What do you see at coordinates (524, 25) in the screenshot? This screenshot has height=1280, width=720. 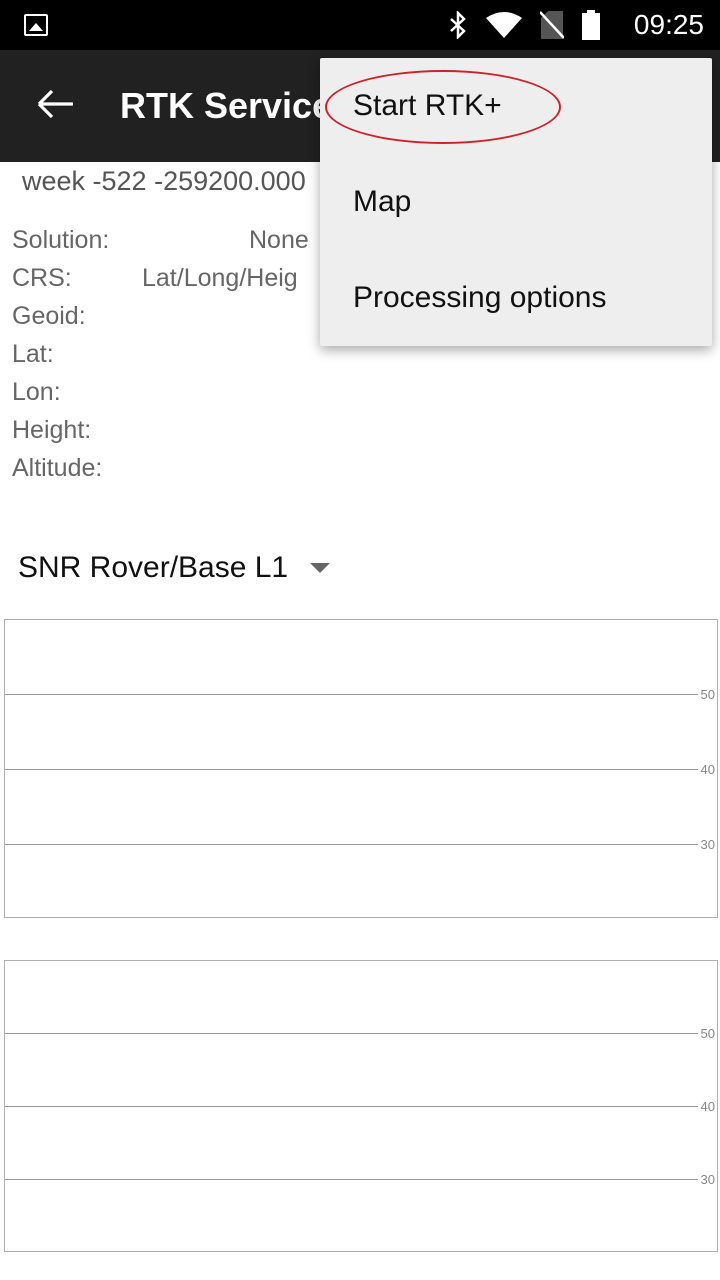 I see `status-icons` at bounding box center [524, 25].